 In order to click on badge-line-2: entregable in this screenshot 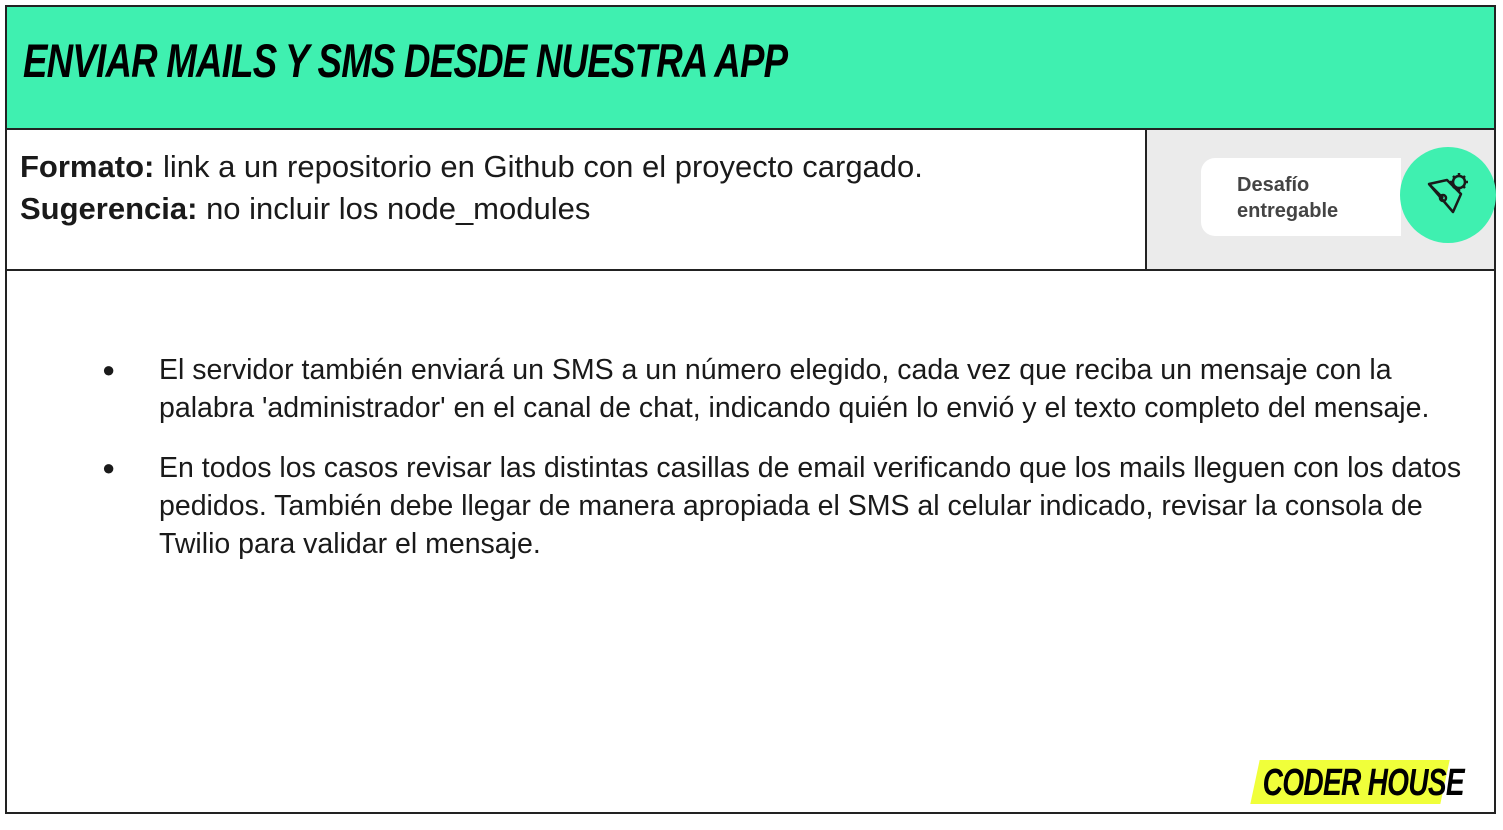, I will do `click(1288, 211)`.